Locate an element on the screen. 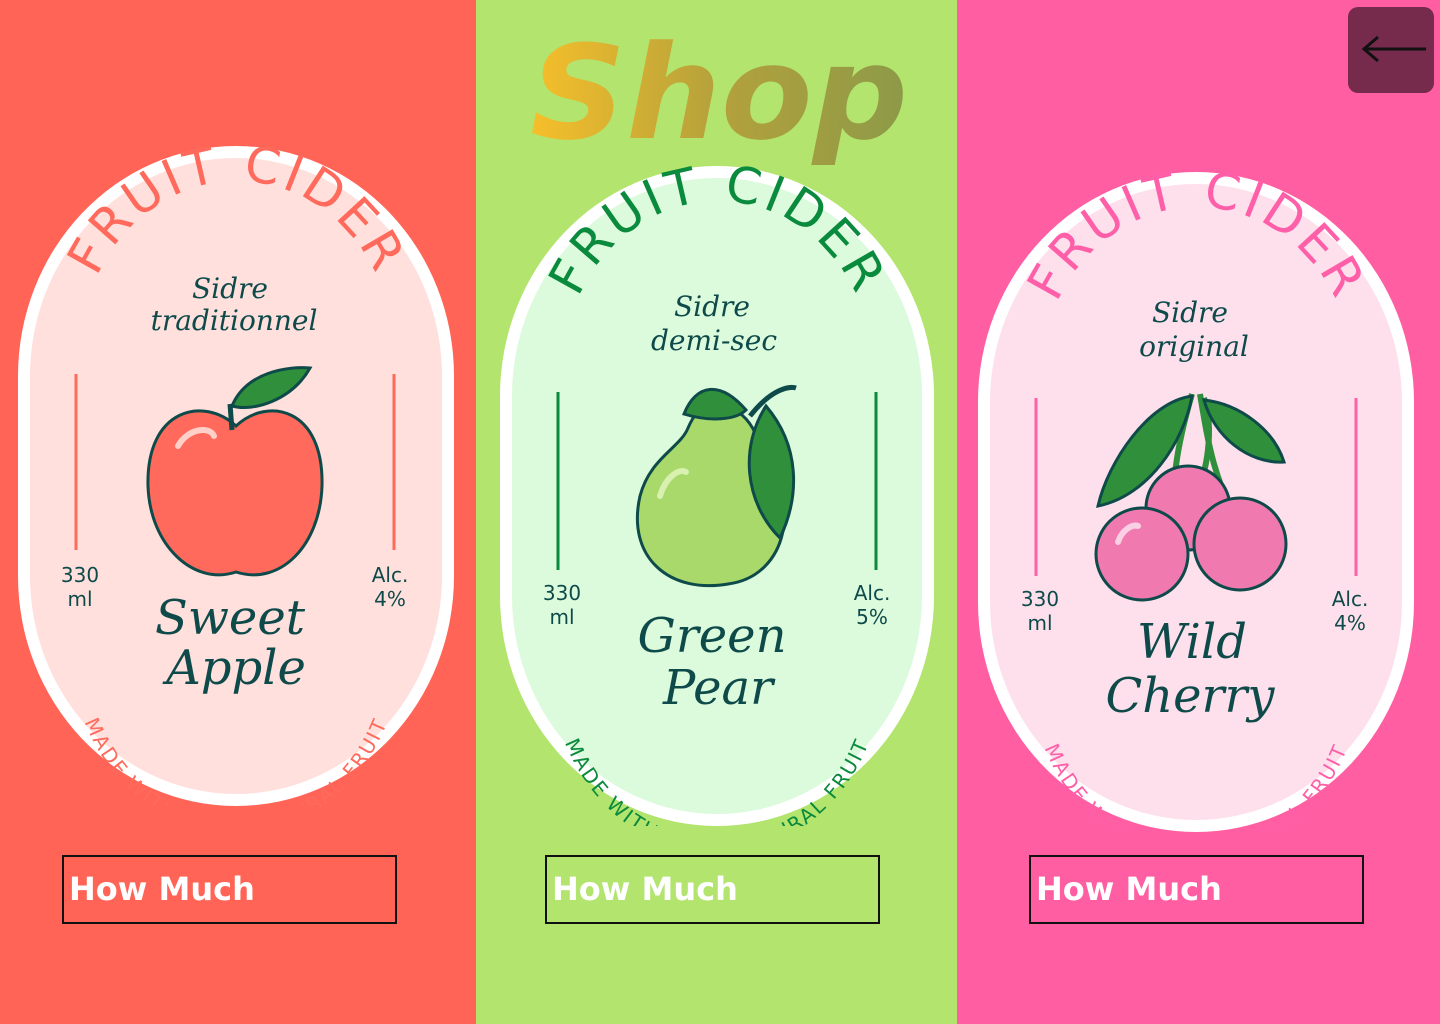  product-name-2: Apple is located at coordinates (234, 668).